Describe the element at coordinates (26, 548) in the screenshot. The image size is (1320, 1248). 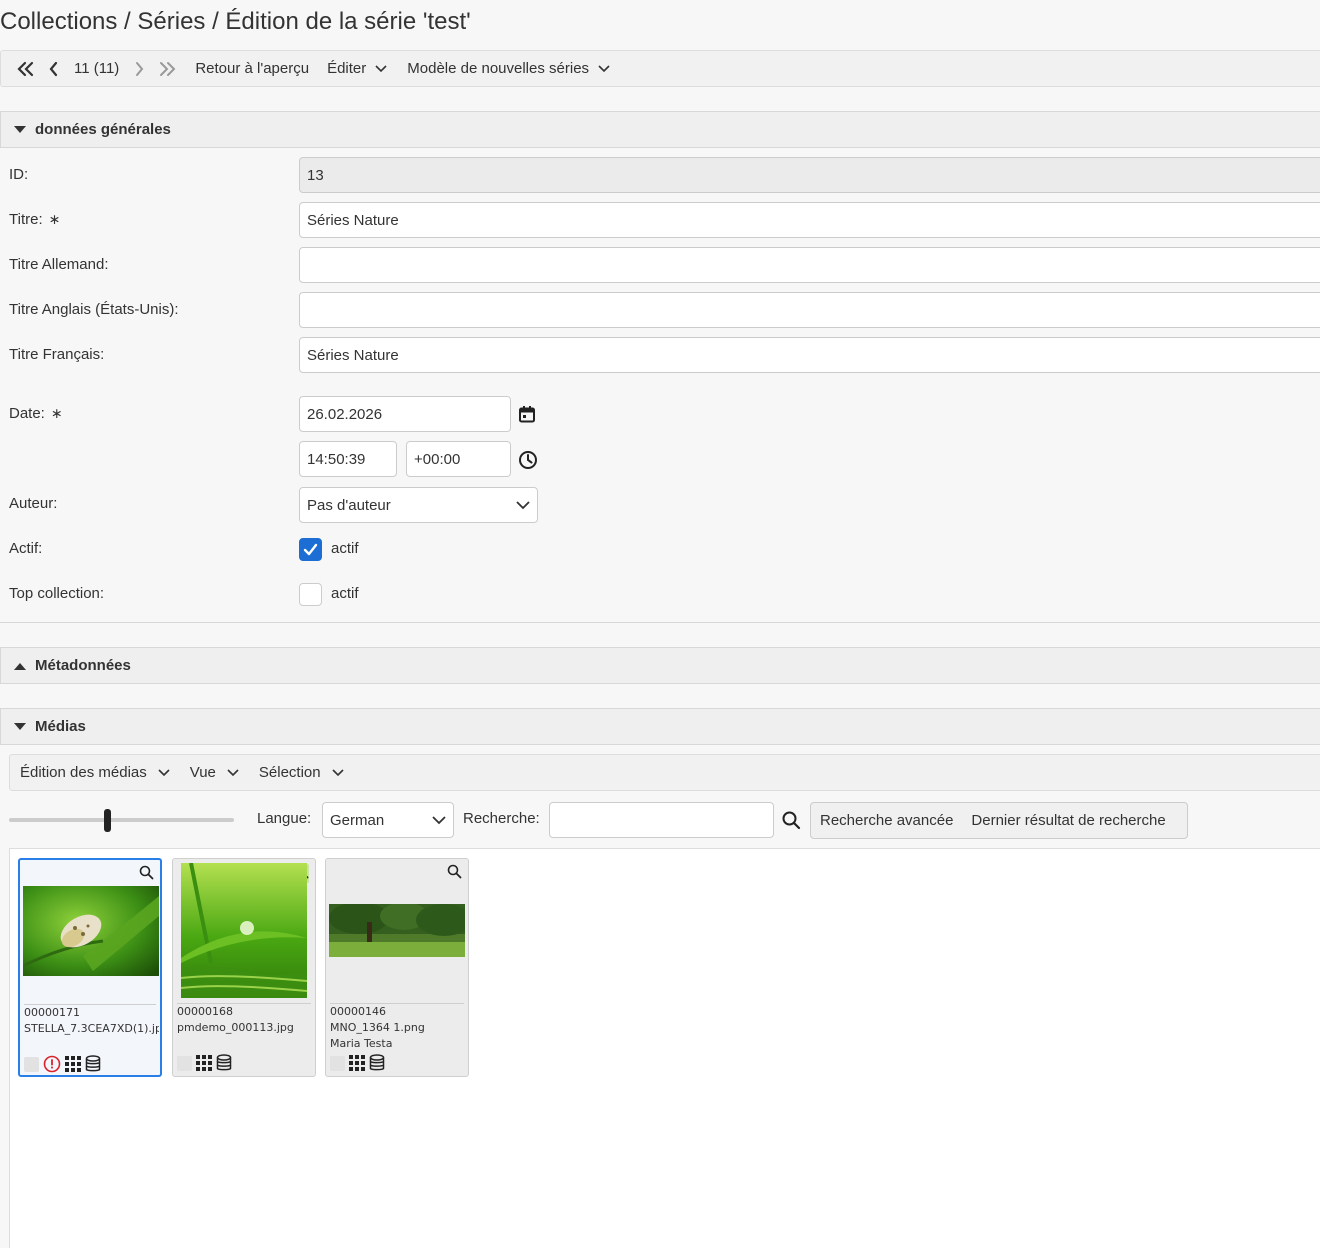
I see `active-label: Actif:` at that location.